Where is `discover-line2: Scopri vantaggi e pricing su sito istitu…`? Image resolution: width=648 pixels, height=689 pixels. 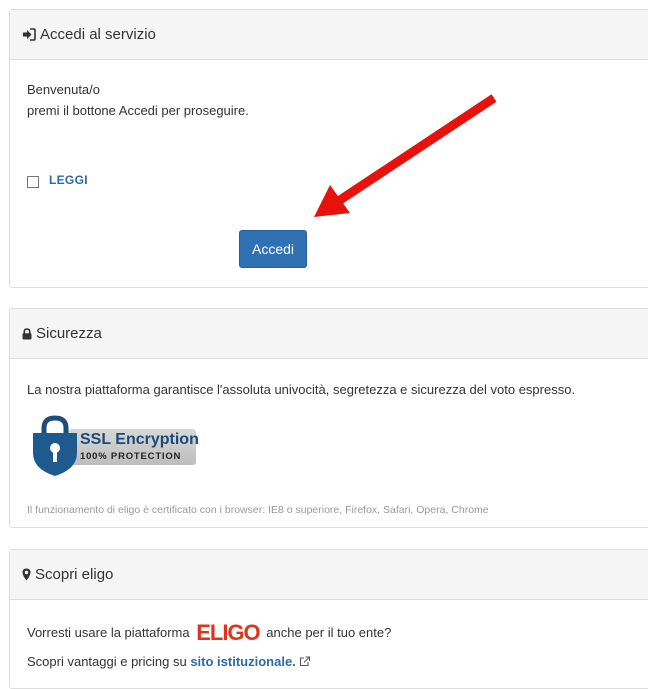
discover-line2: Scopri vantaggi e pricing su sito istitu… is located at coordinates (169, 661).